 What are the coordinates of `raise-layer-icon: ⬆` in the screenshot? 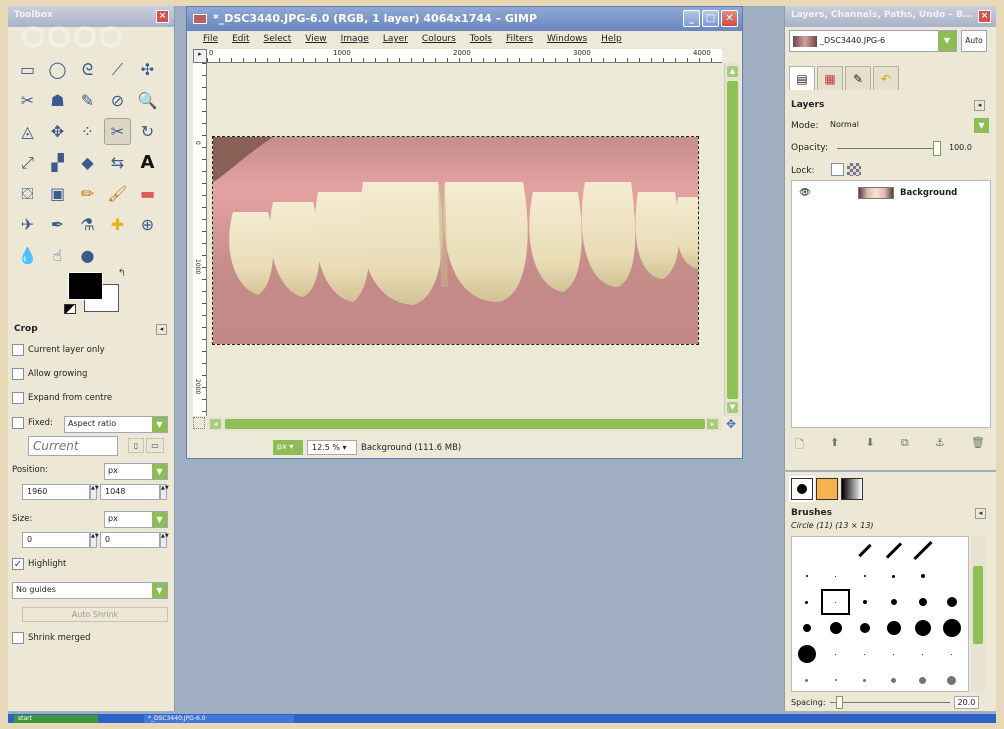 It's located at (834, 445).